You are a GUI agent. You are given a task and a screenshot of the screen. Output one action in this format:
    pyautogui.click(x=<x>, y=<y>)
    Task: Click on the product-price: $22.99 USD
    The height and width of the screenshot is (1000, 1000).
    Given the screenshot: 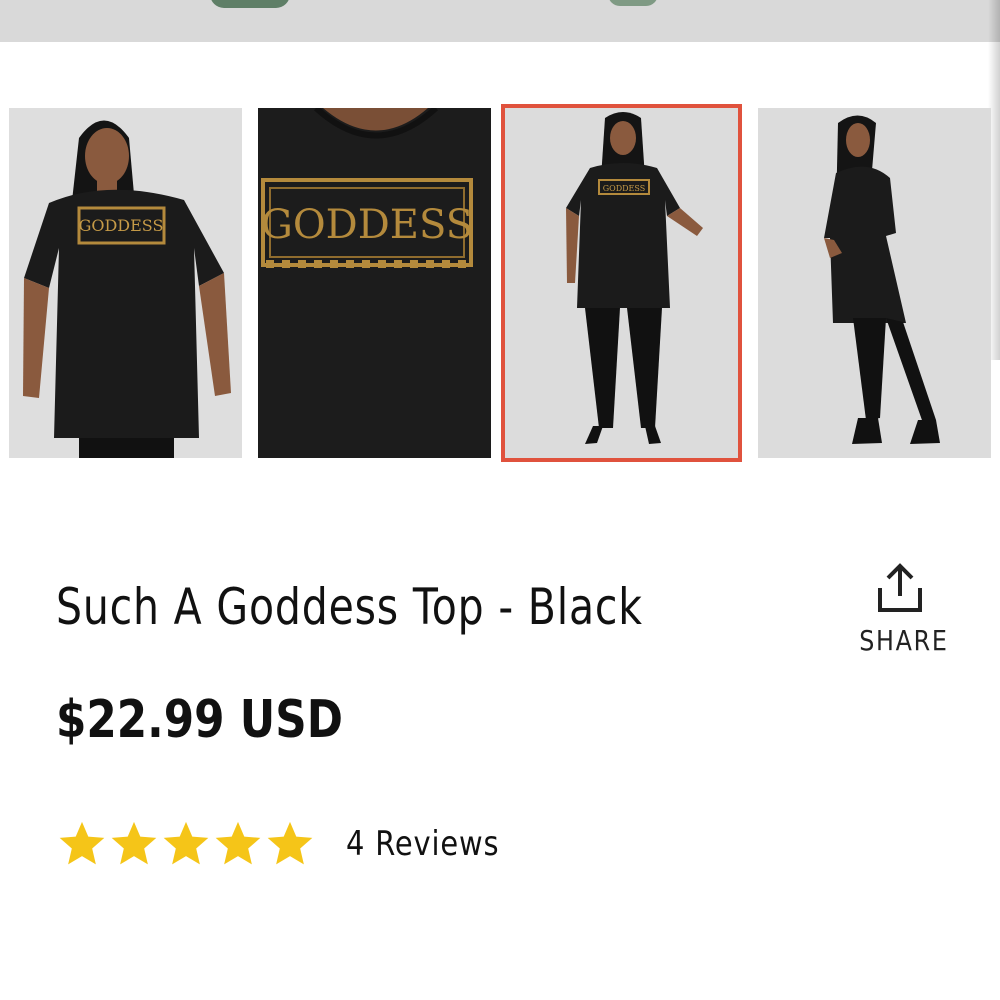 What is the action you would take?
    pyautogui.click(x=199, y=720)
    